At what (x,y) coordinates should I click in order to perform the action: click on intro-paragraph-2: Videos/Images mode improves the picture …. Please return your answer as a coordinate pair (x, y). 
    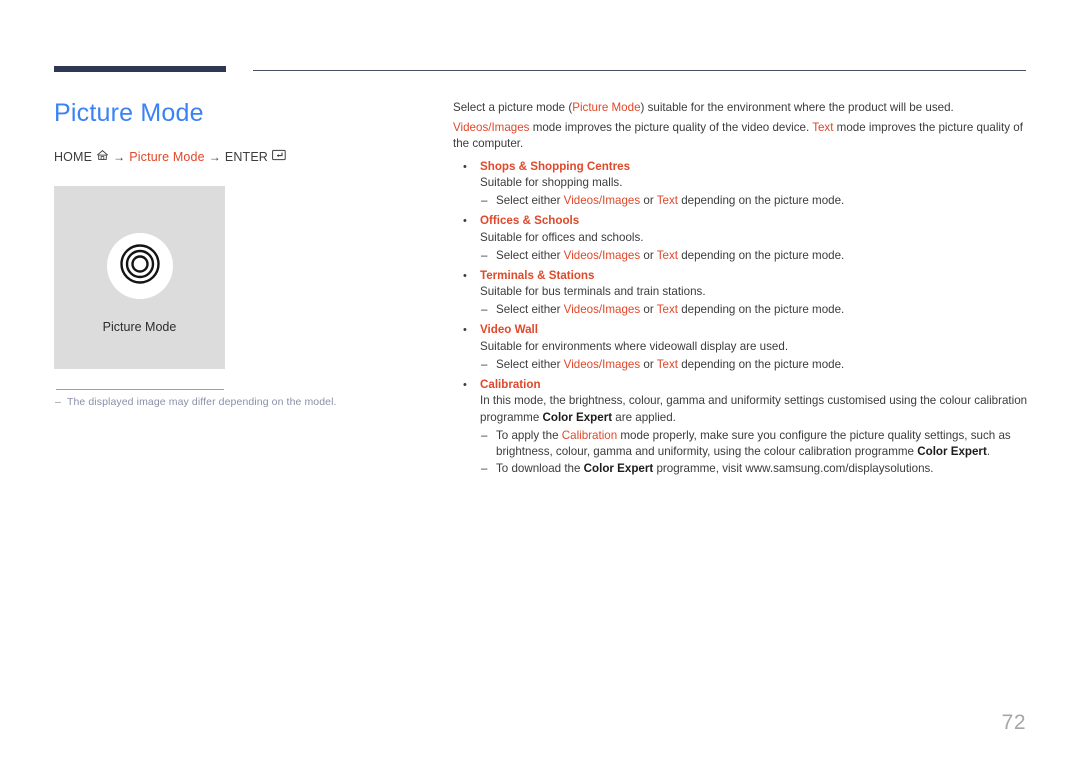
    Looking at the image, I should click on (740, 136).